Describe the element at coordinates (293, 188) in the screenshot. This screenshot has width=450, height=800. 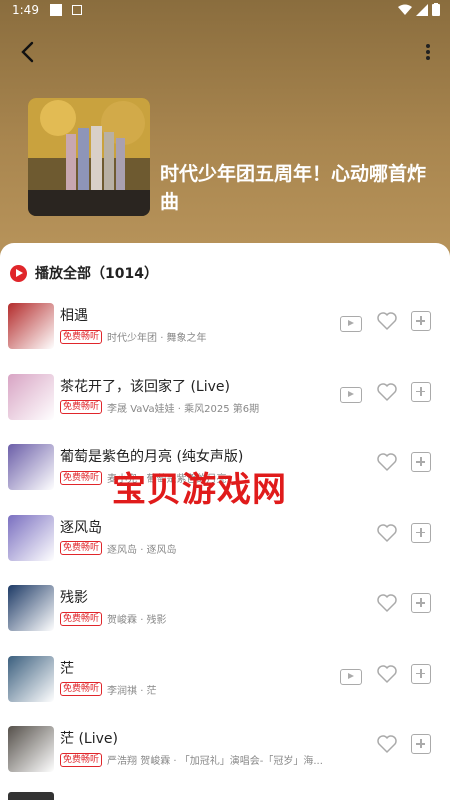
I see `playlist-title: 时代少年团五周年！心动哪首炸曲` at that location.